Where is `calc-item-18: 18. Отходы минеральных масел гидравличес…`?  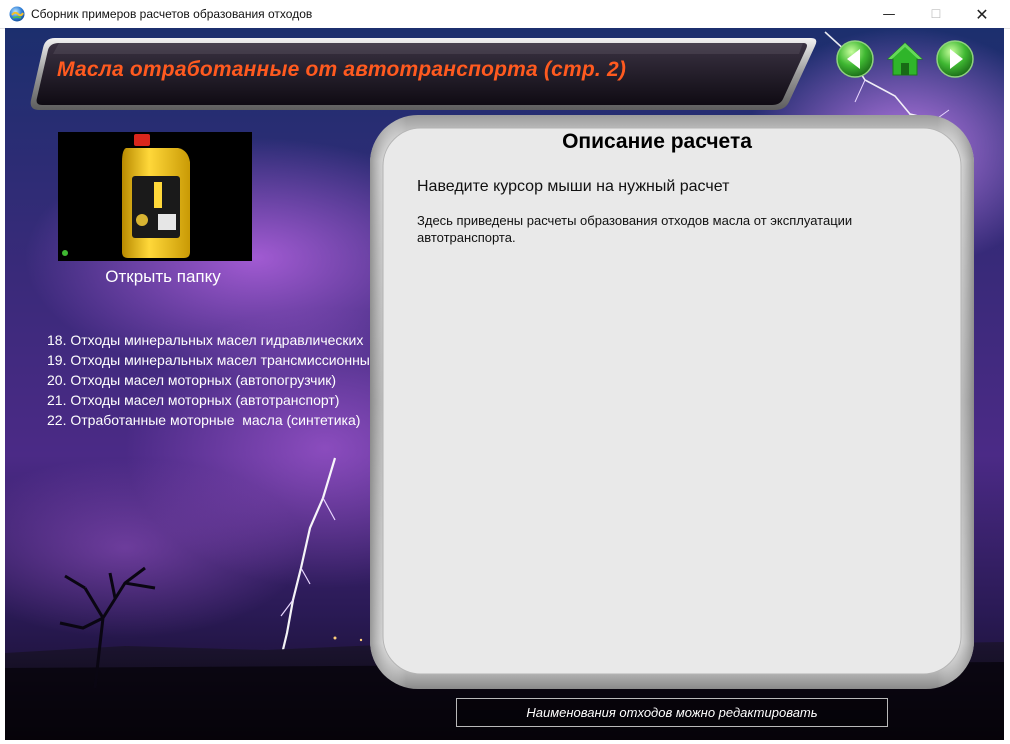
calc-item-18: 18. Отходы минеральных масел гидравличес… is located at coordinates (212, 340).